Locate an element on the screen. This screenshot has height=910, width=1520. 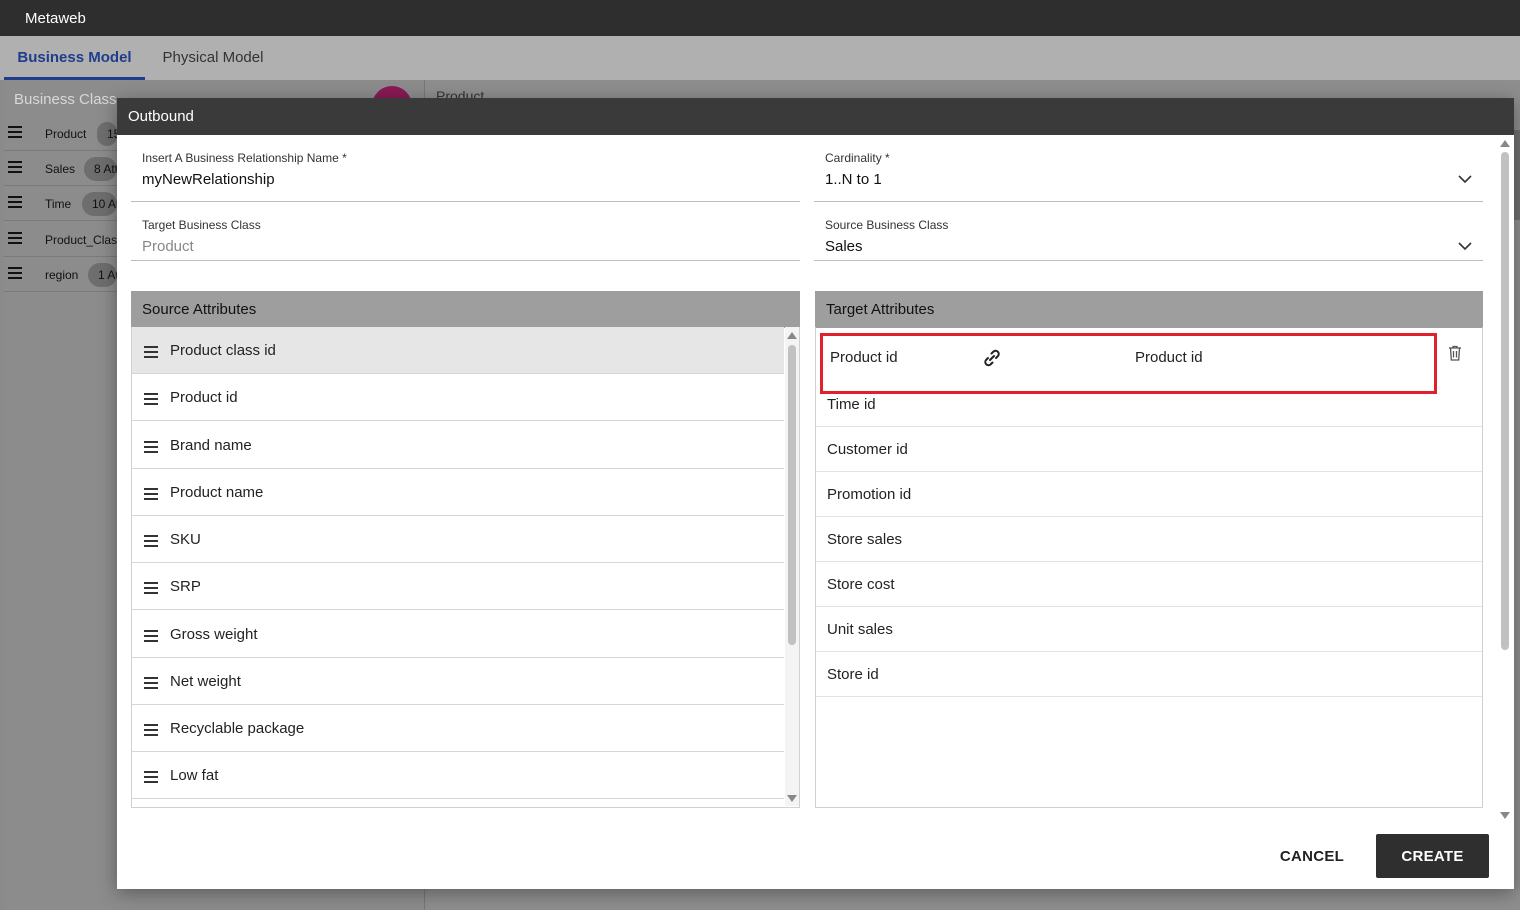
target-attribute-label: Customer id is located at coordinates (867, 449).